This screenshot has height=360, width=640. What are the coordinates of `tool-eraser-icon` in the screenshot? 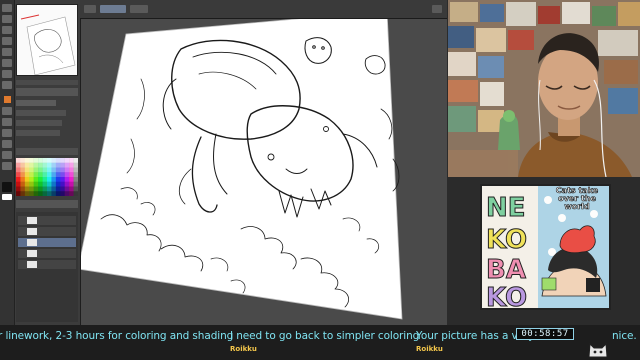 It's located at (7, 85).